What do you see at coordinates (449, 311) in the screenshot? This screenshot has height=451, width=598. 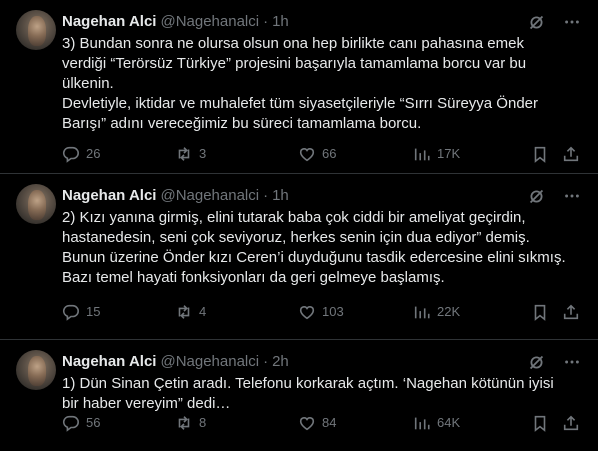 I see `views-count: 22K` at bounding box center [449, 311].